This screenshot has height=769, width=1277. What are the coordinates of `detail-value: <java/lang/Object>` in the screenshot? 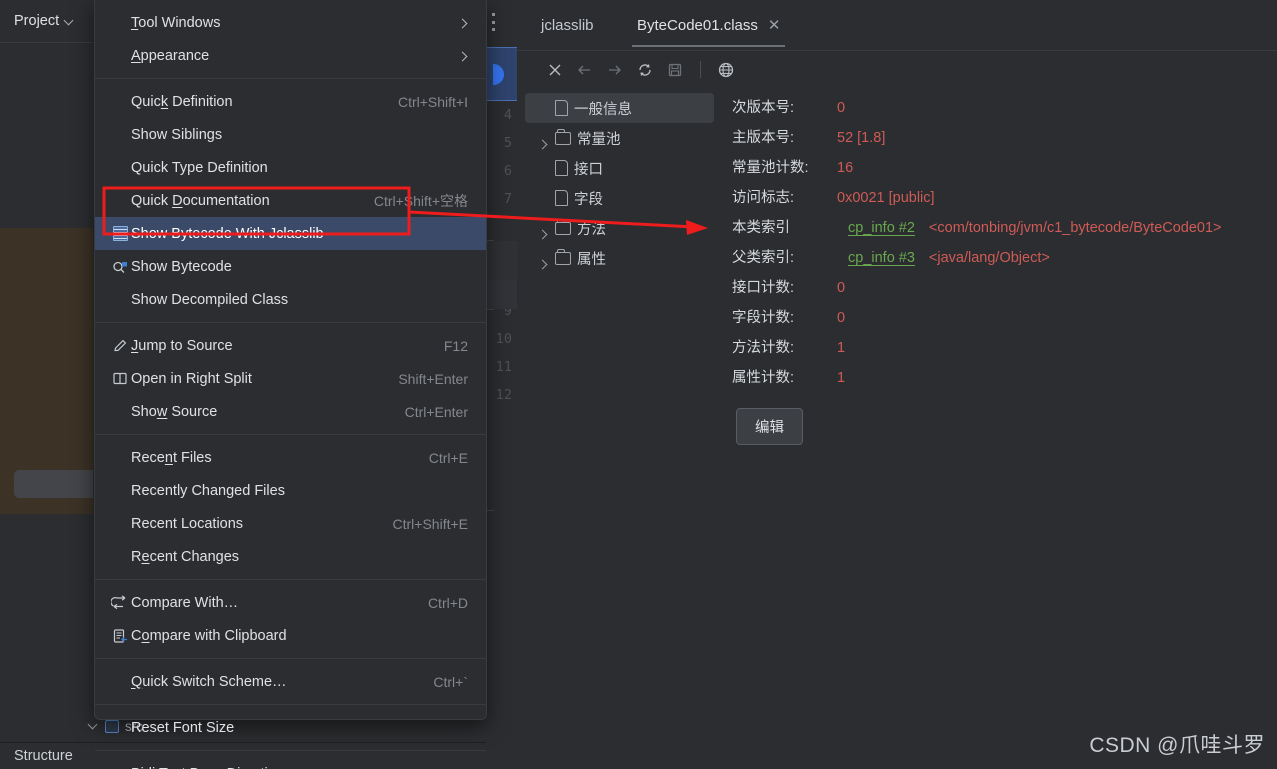 It's located at (989, 258).